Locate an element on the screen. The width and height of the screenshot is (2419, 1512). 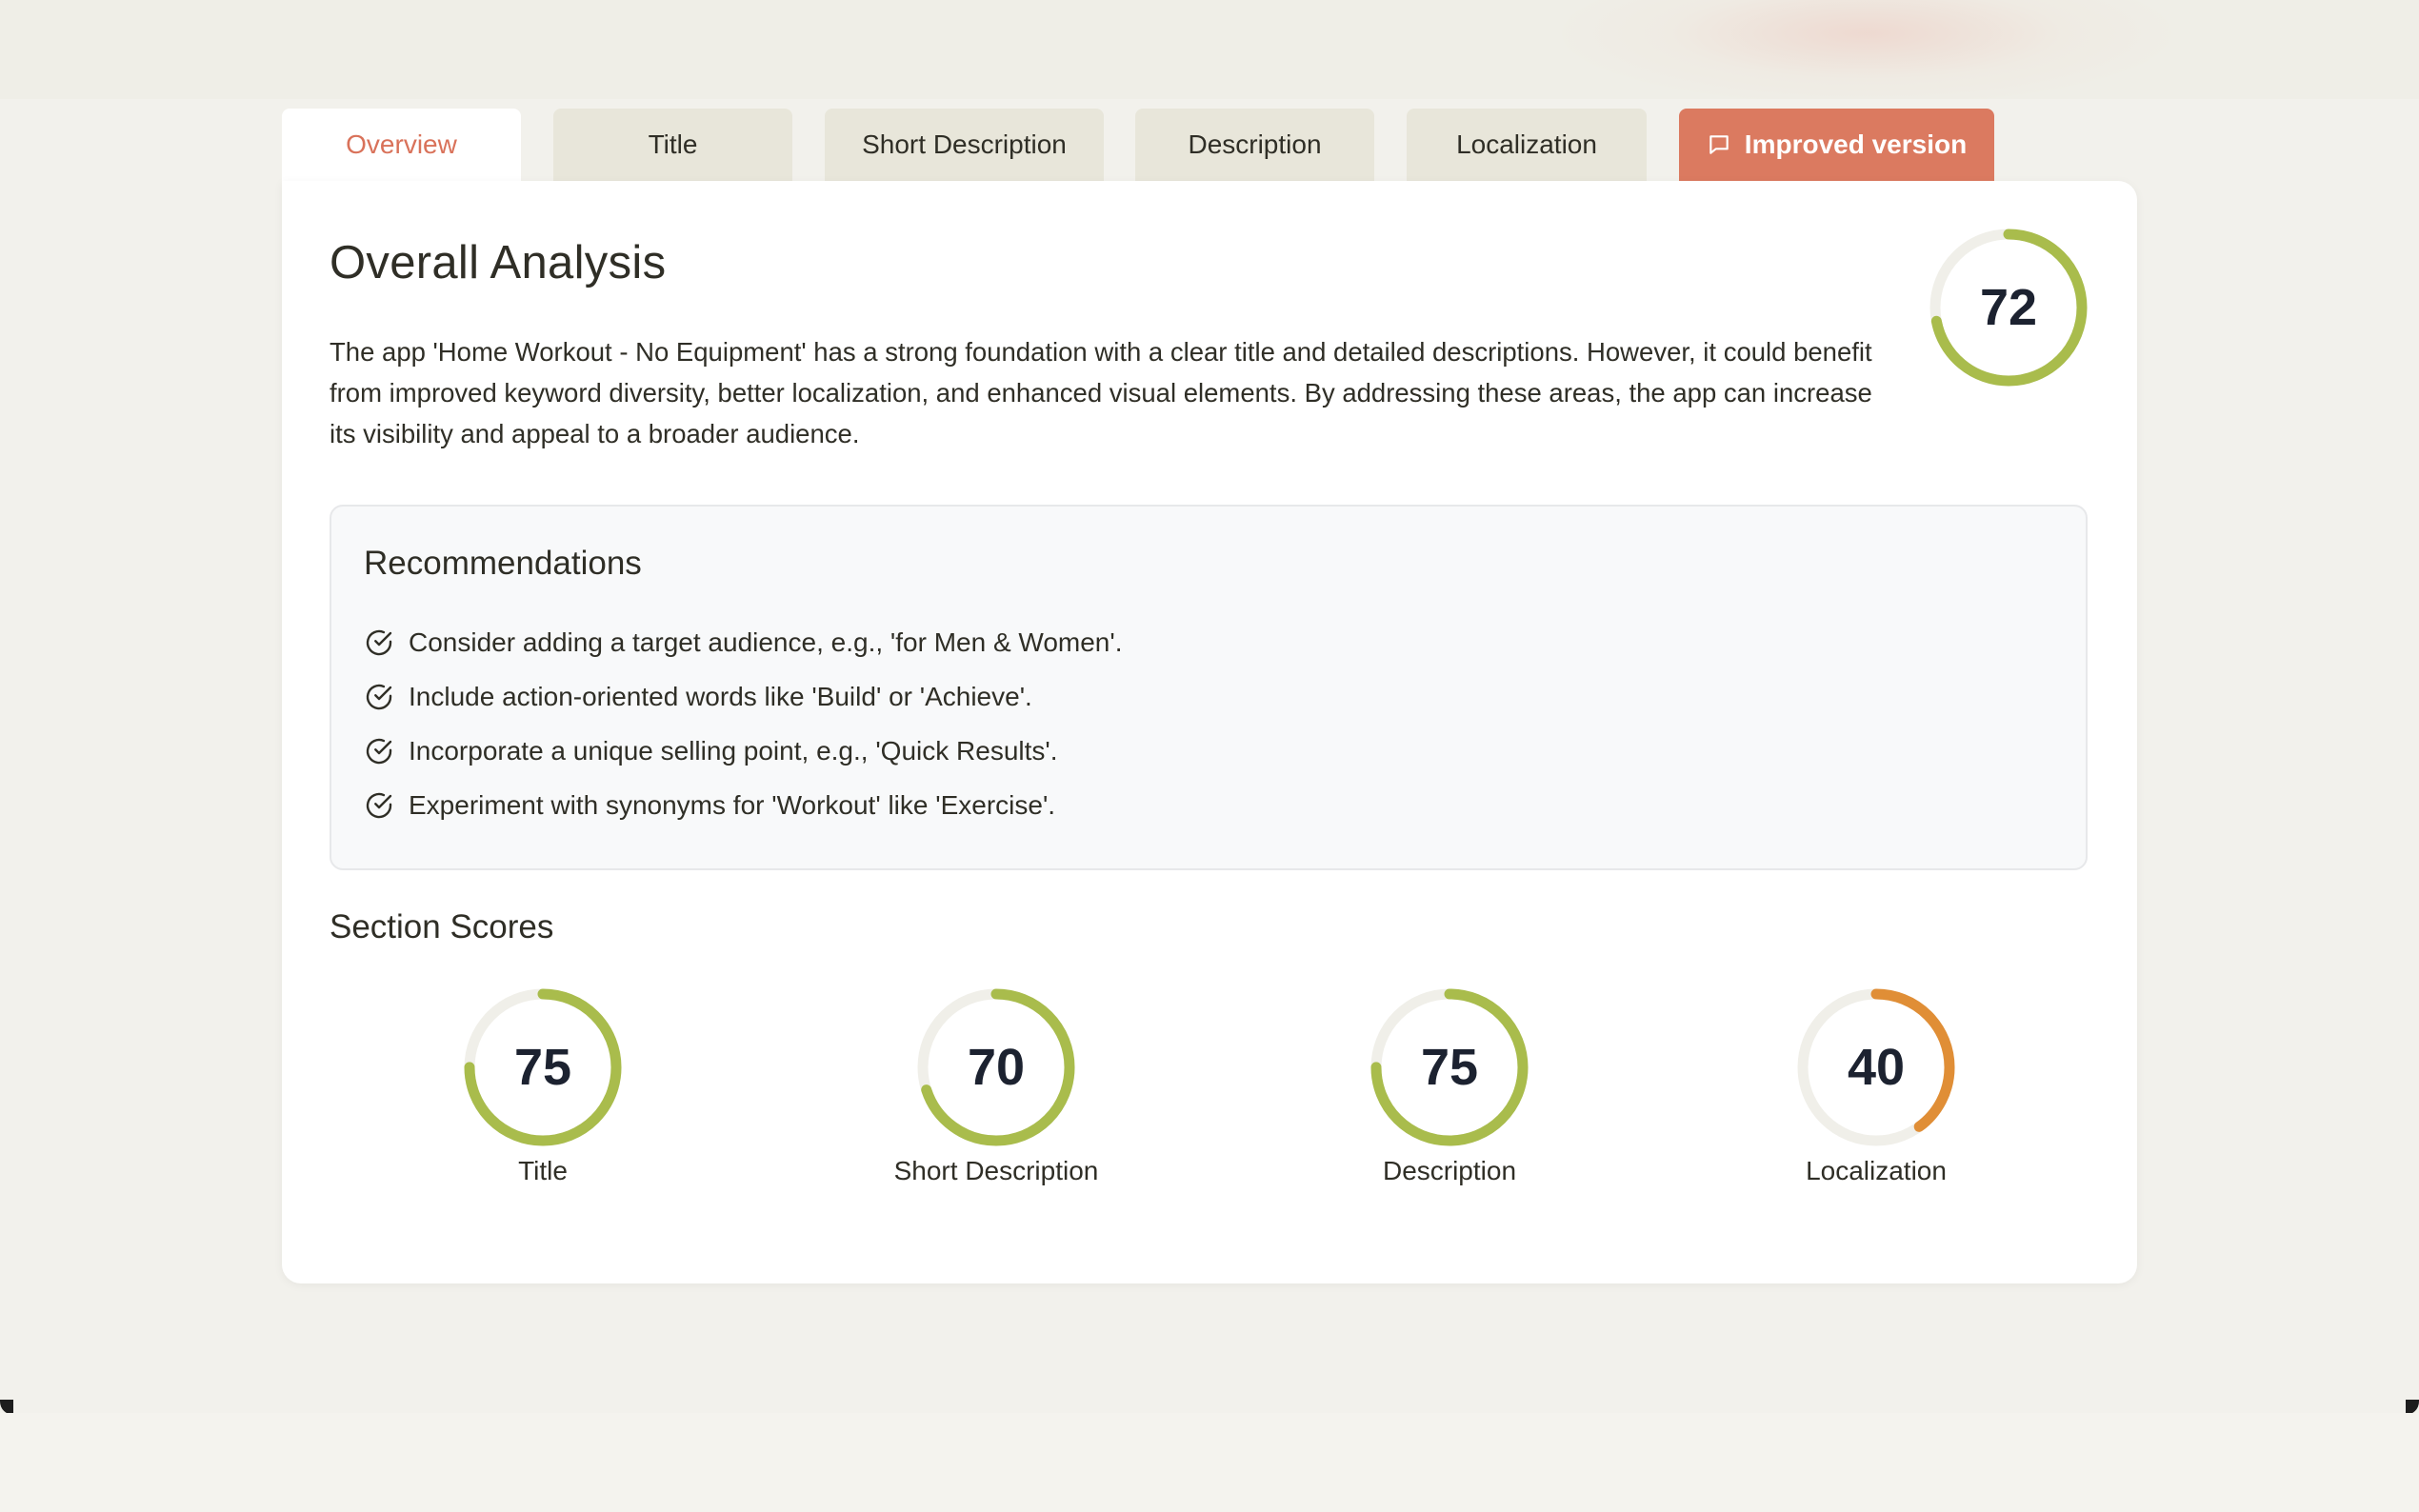
title-score-value: 75 is located at coordinates (542, 1067).